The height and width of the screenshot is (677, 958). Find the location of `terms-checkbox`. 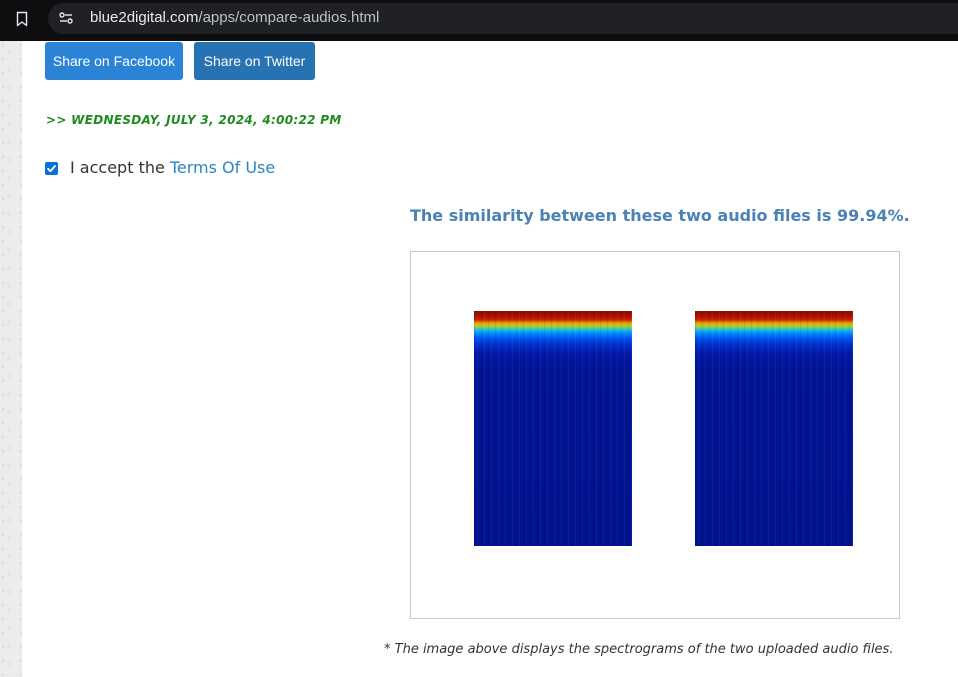

terms-checkbox is located at coordinates (51, 168).